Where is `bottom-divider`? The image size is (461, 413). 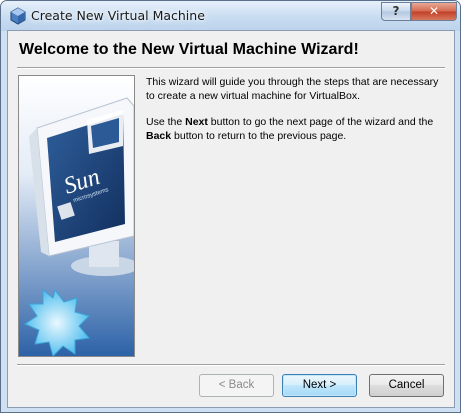
bottom-divider is located at coordinates (231, 365).